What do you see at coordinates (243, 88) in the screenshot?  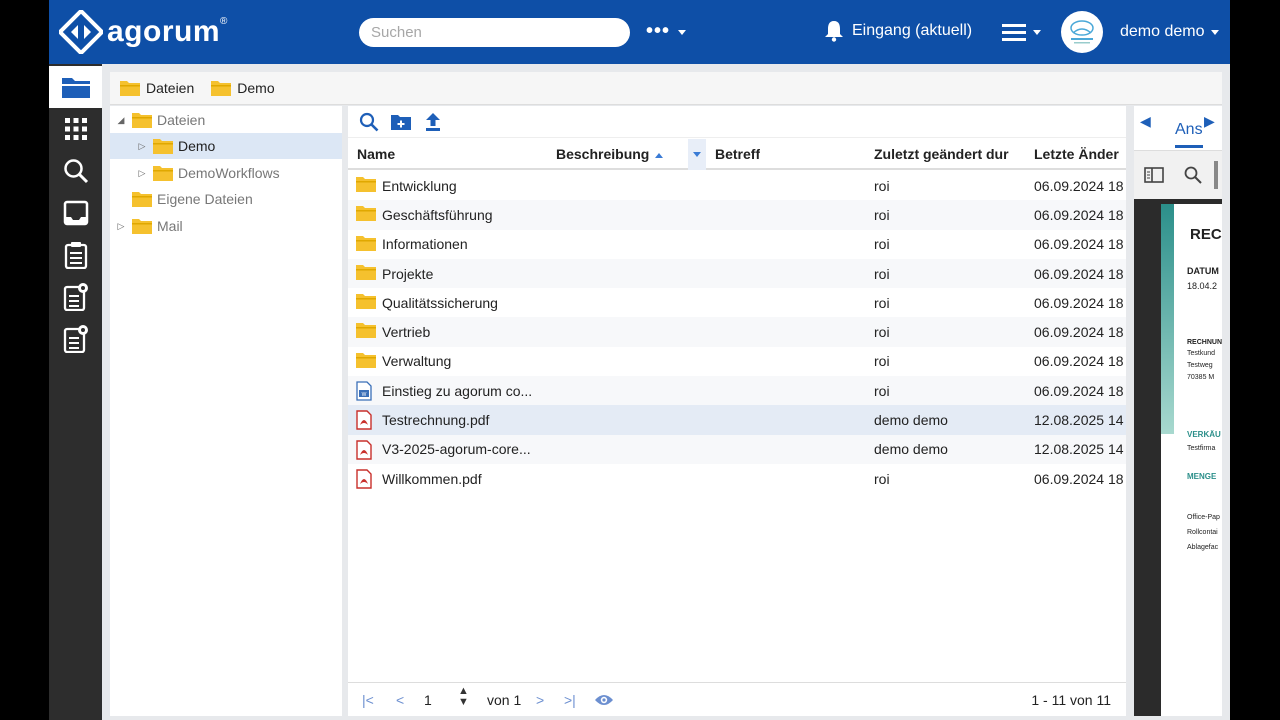 I see `breadcrumb-item: Demo` at bounding box center [243, 88].